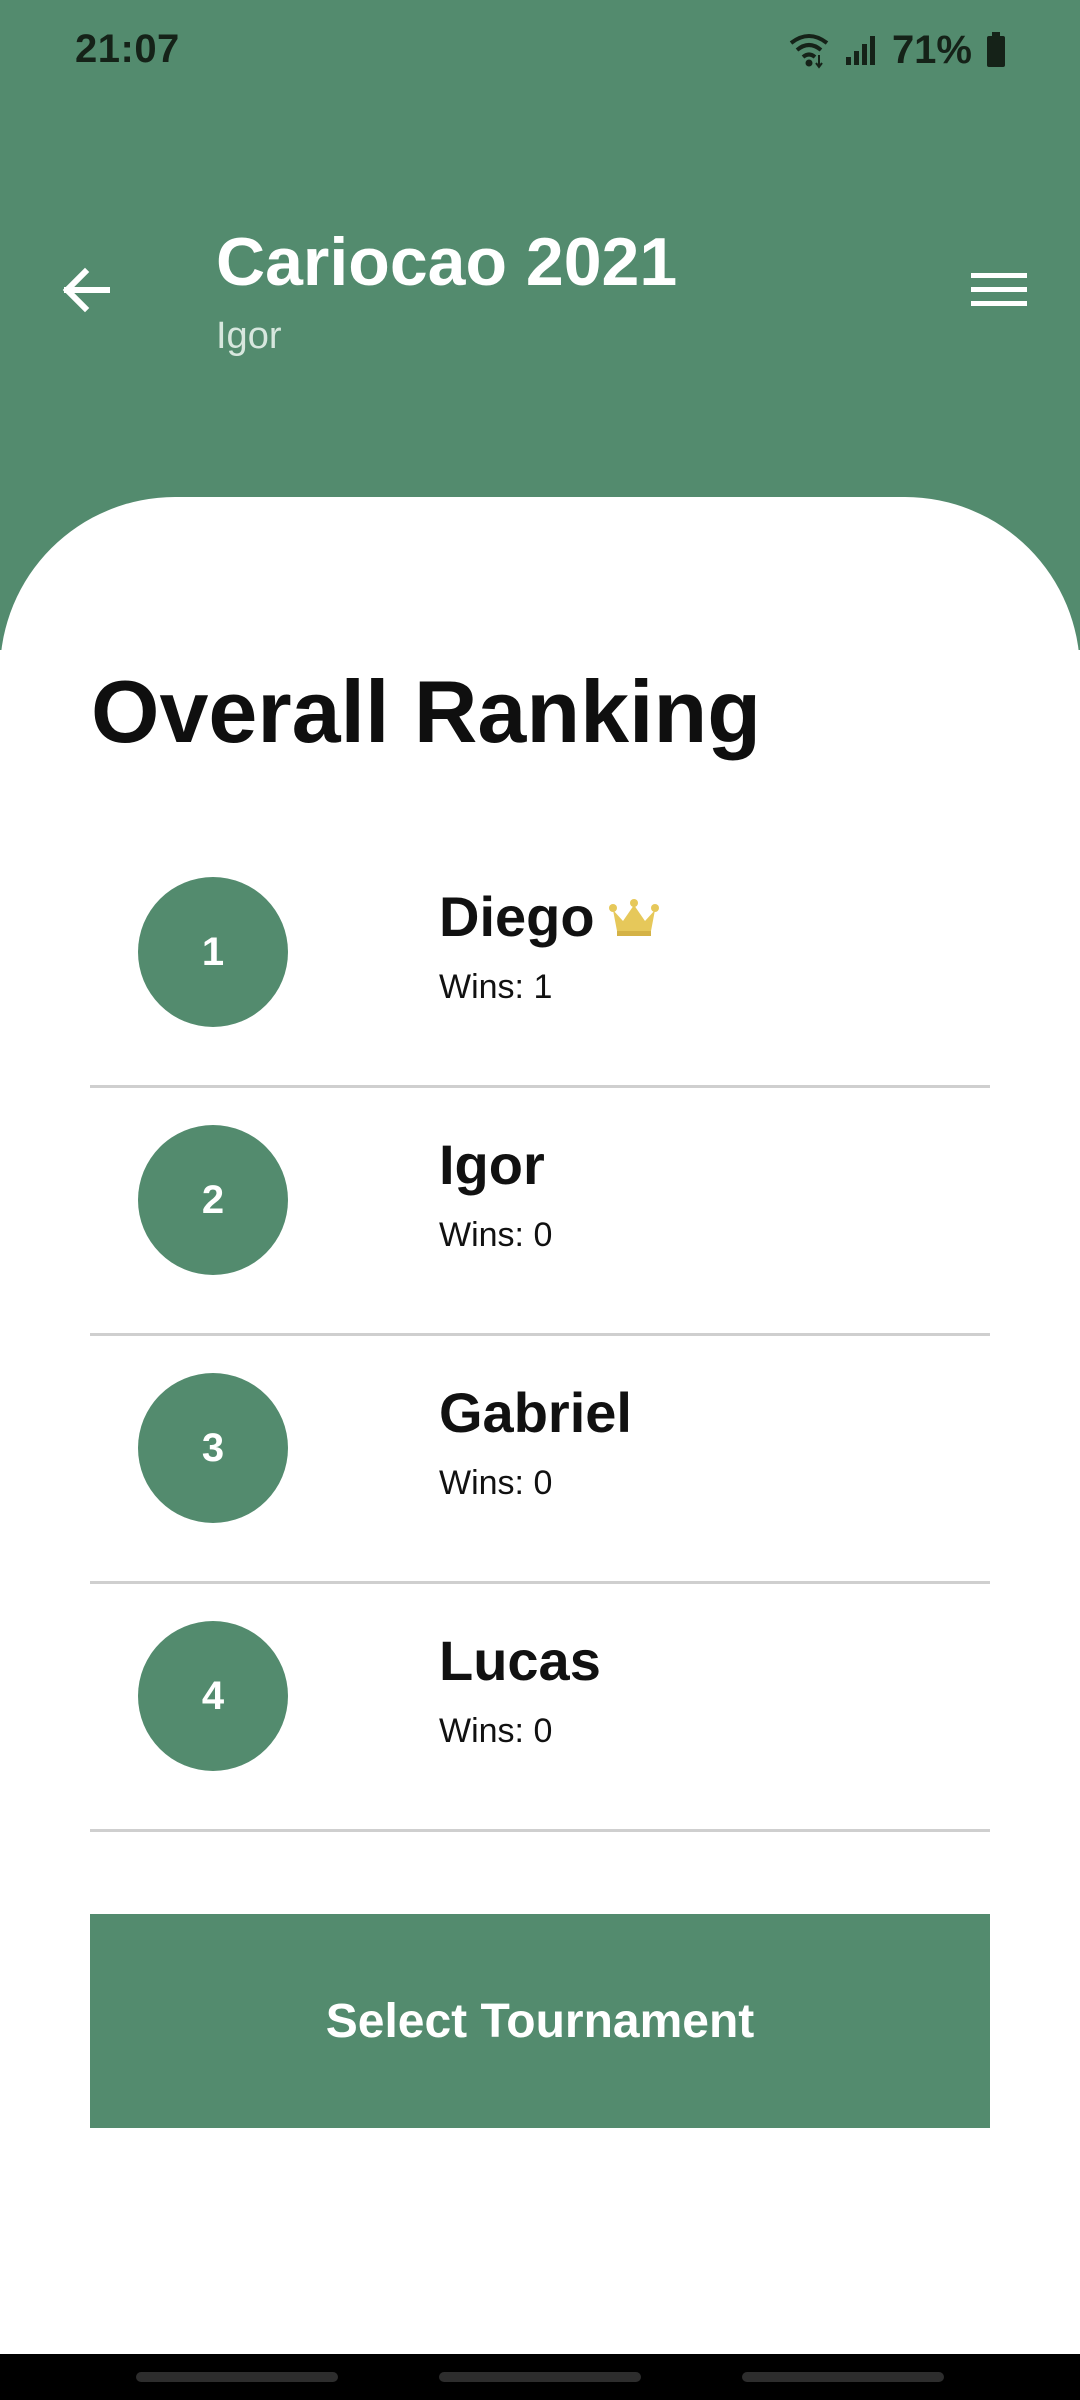 The height and width of the screenshot is (2400, 1080). I want to click on player-name: Gabriel, so click(535, 1412).